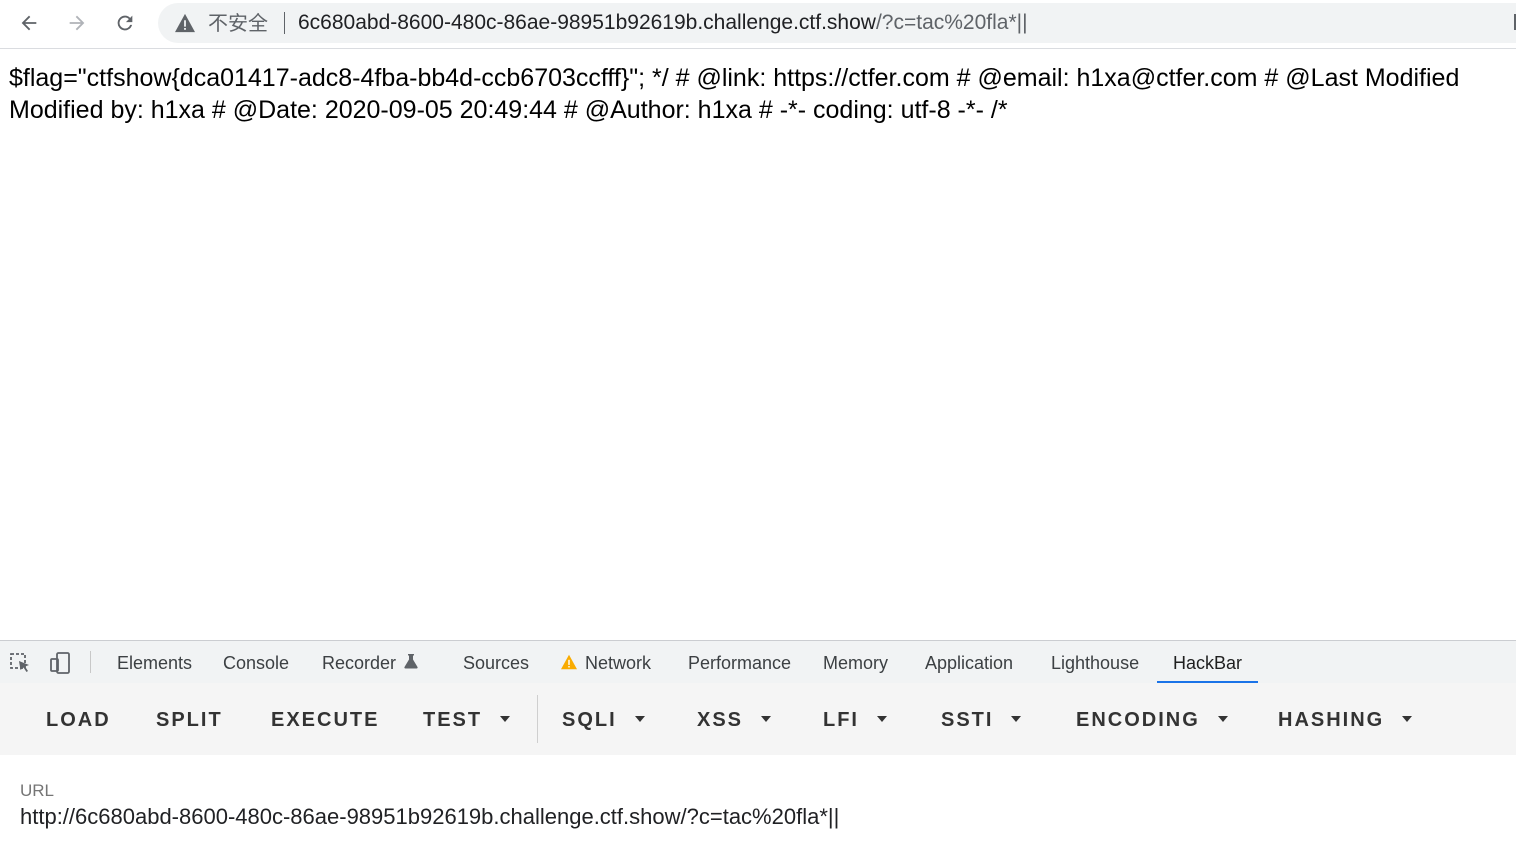 This screenshot has height=846, width=1516. What do you see at coordinates (589, 720) in the screenshot?
I see `sqli-label: SQLI` at bounding box center [589, 720].